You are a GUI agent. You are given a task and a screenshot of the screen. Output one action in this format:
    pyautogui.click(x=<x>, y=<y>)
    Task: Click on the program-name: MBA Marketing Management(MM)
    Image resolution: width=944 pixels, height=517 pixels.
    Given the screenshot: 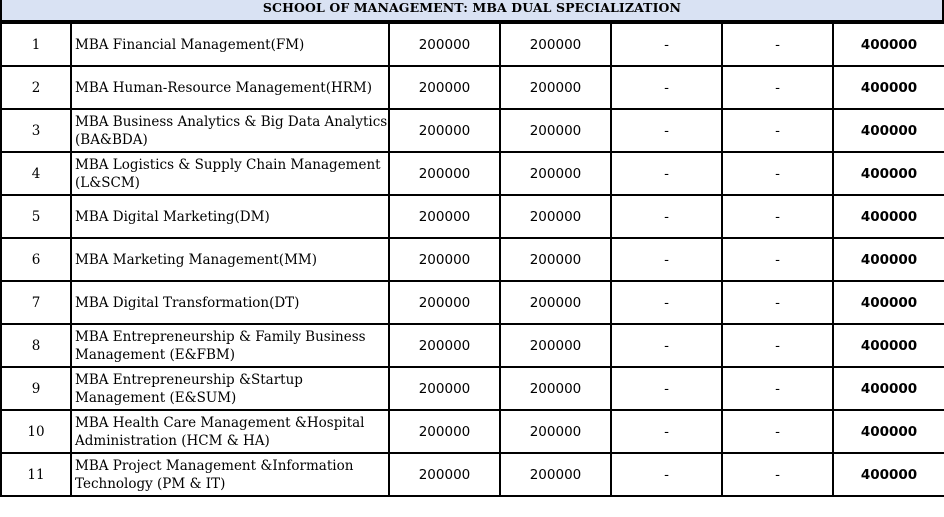 What is the action you would take?
    pyautogui.click(x=230, y=259)
    